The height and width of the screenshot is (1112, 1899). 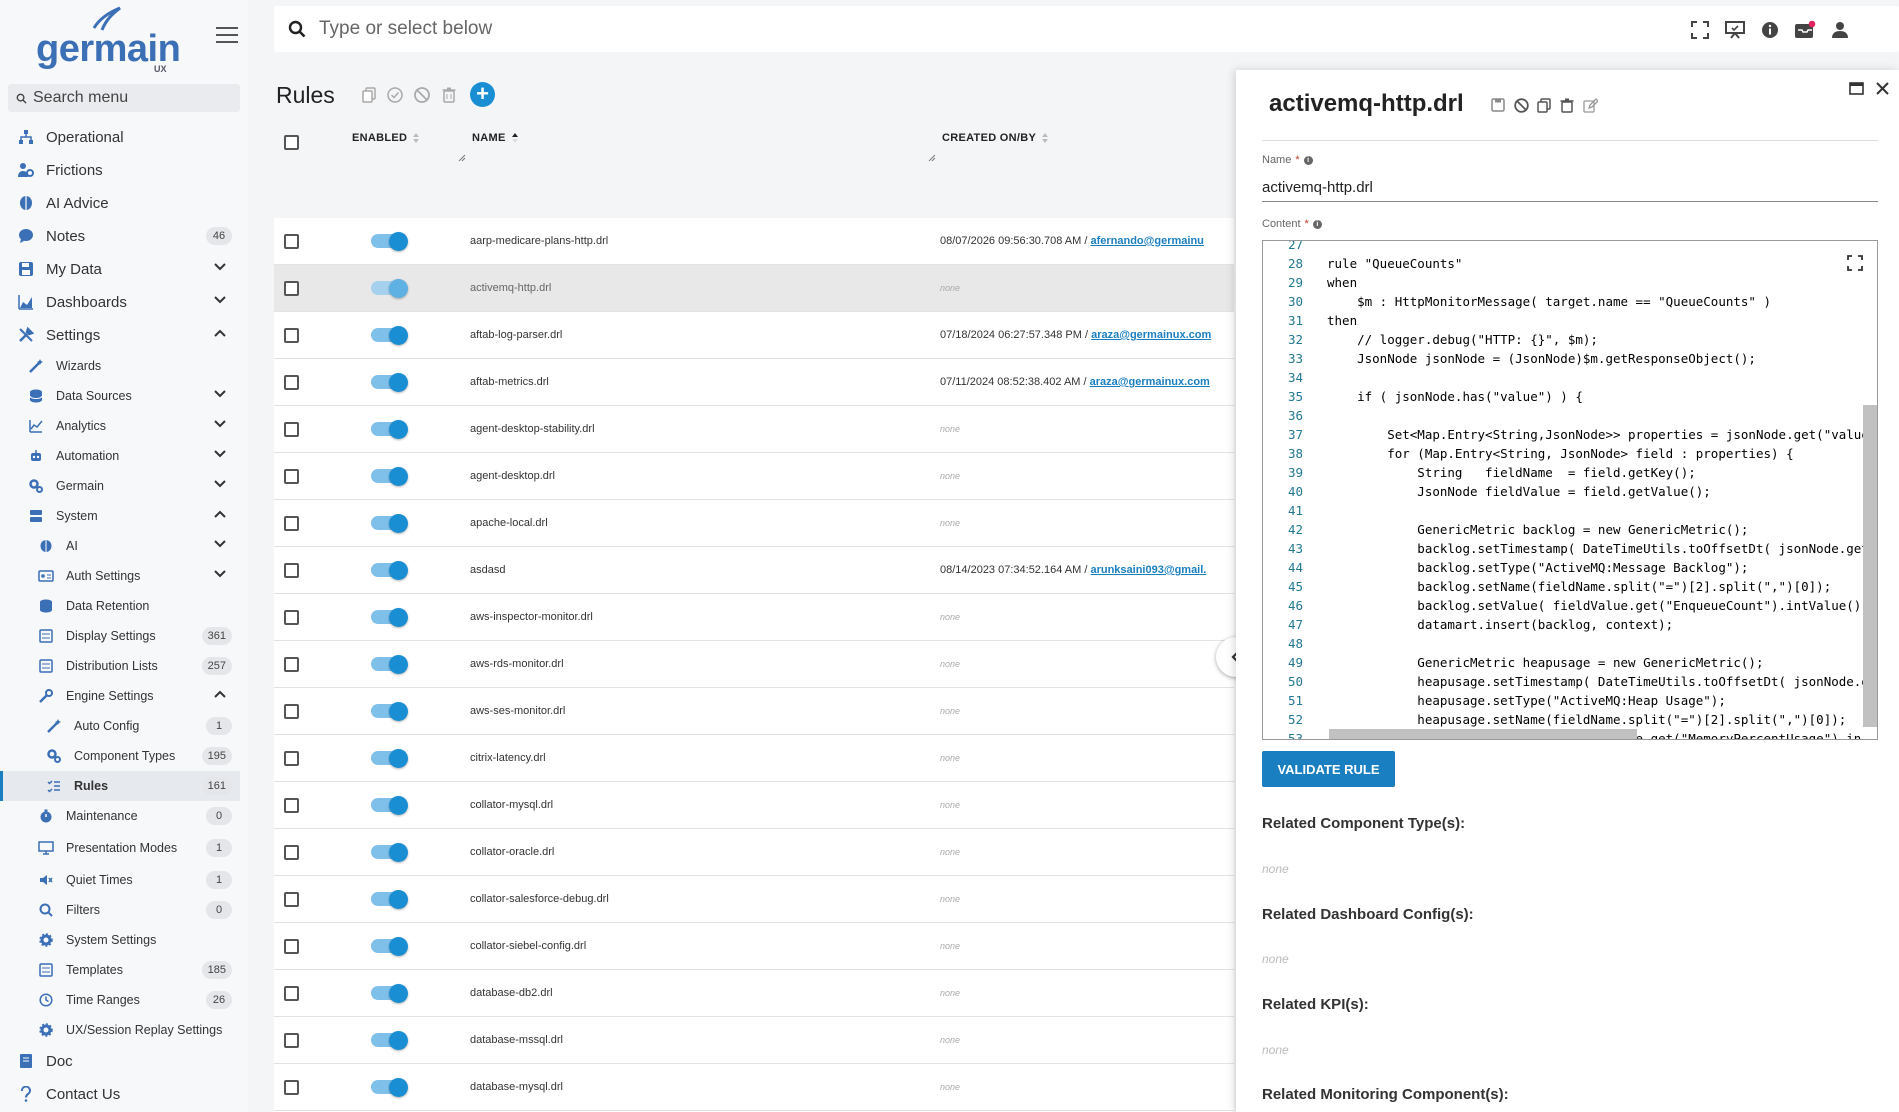 What do you see at coordinates (395, 95) in the screenshot?
I see `check-circle-icon` at bounding box center [395, 95].